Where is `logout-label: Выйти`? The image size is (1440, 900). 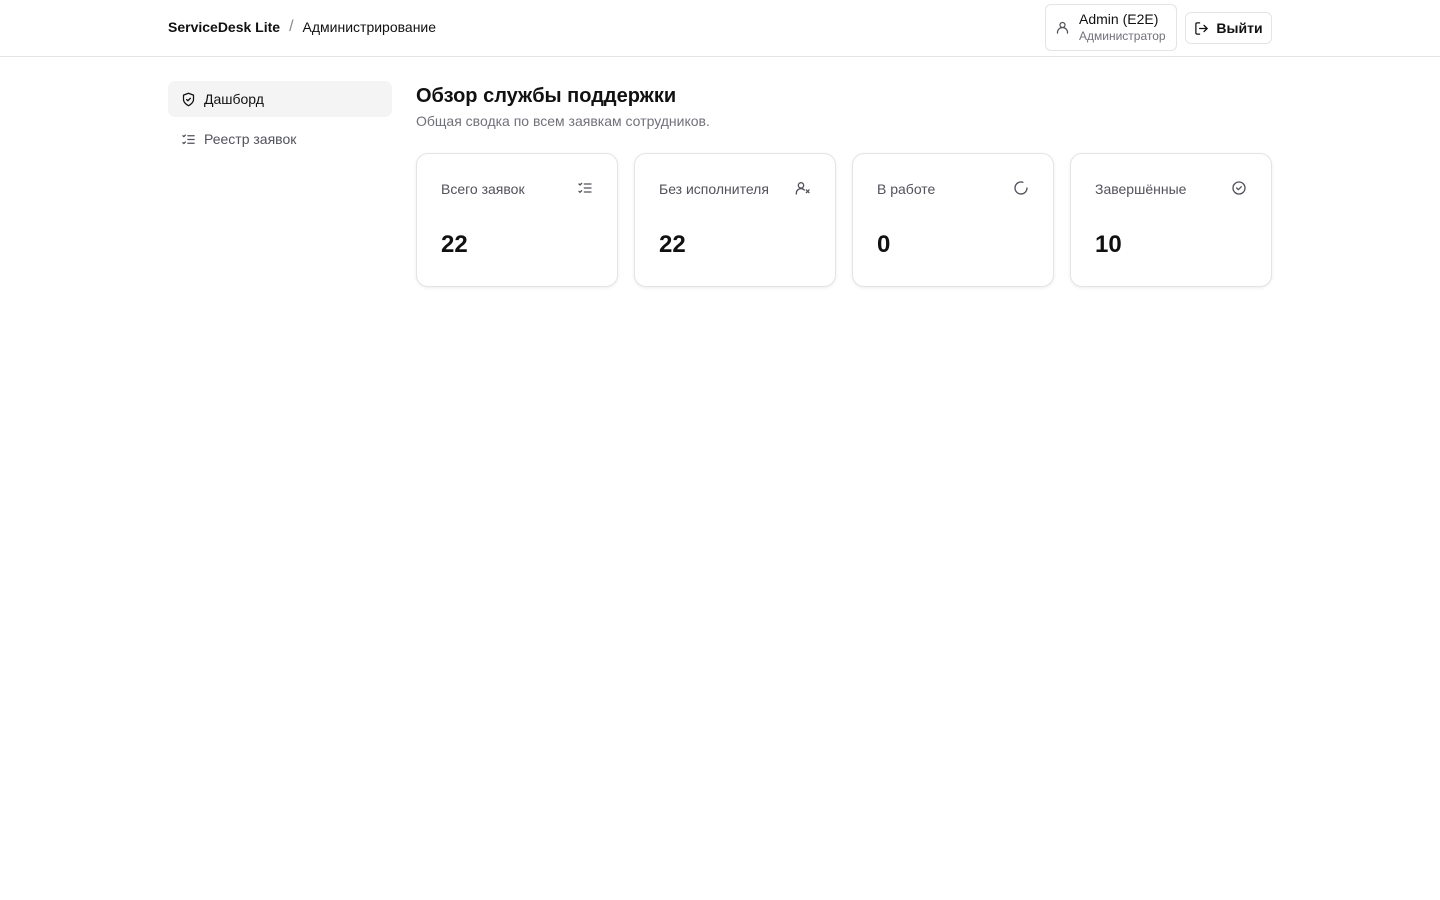 logout-label: Выйти is located at coordinates (1239, 28).